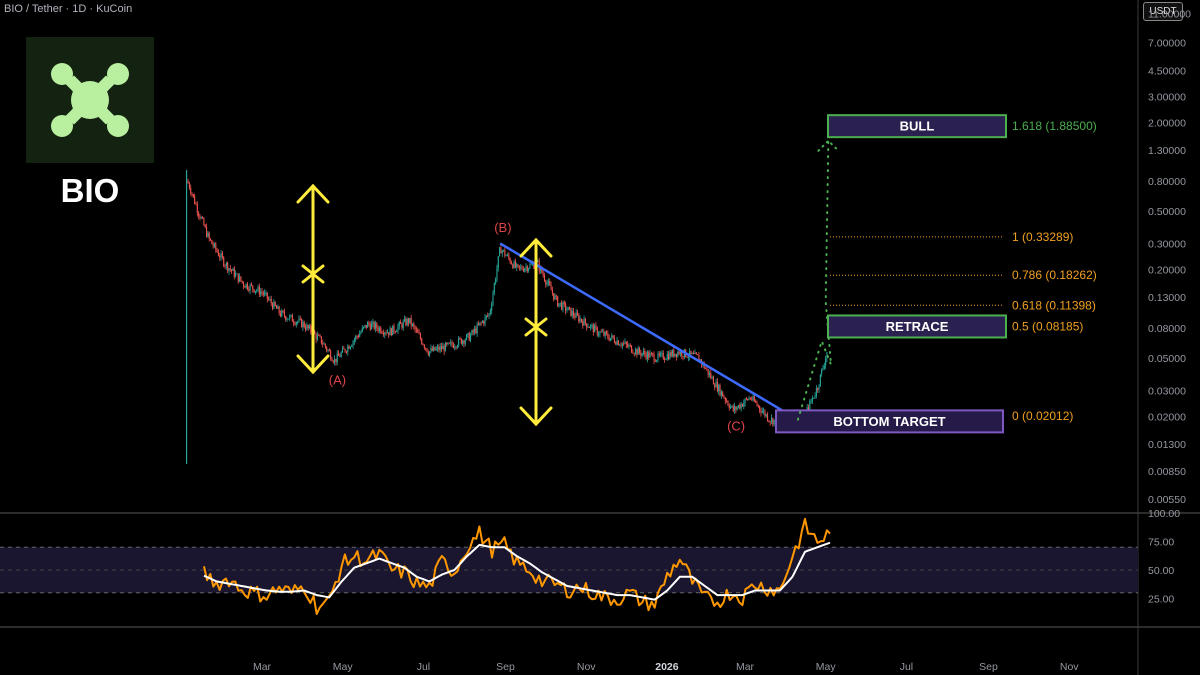 The width and height of the screenshot is (1200, 675). What do you see at coordinates (1167, 72) in the screenshot?
I see `price-axis-tick: 4.50000` at bounding box center [1167, 72].